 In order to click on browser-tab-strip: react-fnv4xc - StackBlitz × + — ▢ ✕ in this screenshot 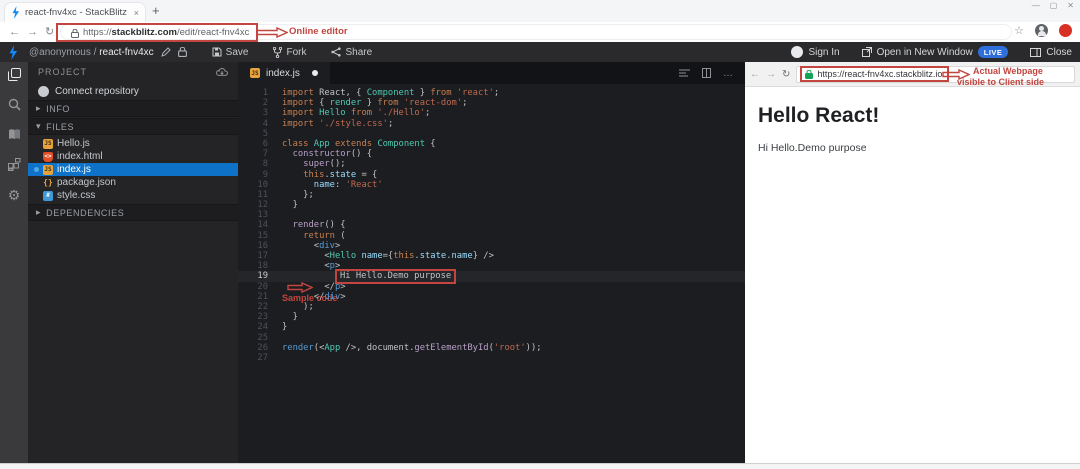, I will do `click(540, 11)`.